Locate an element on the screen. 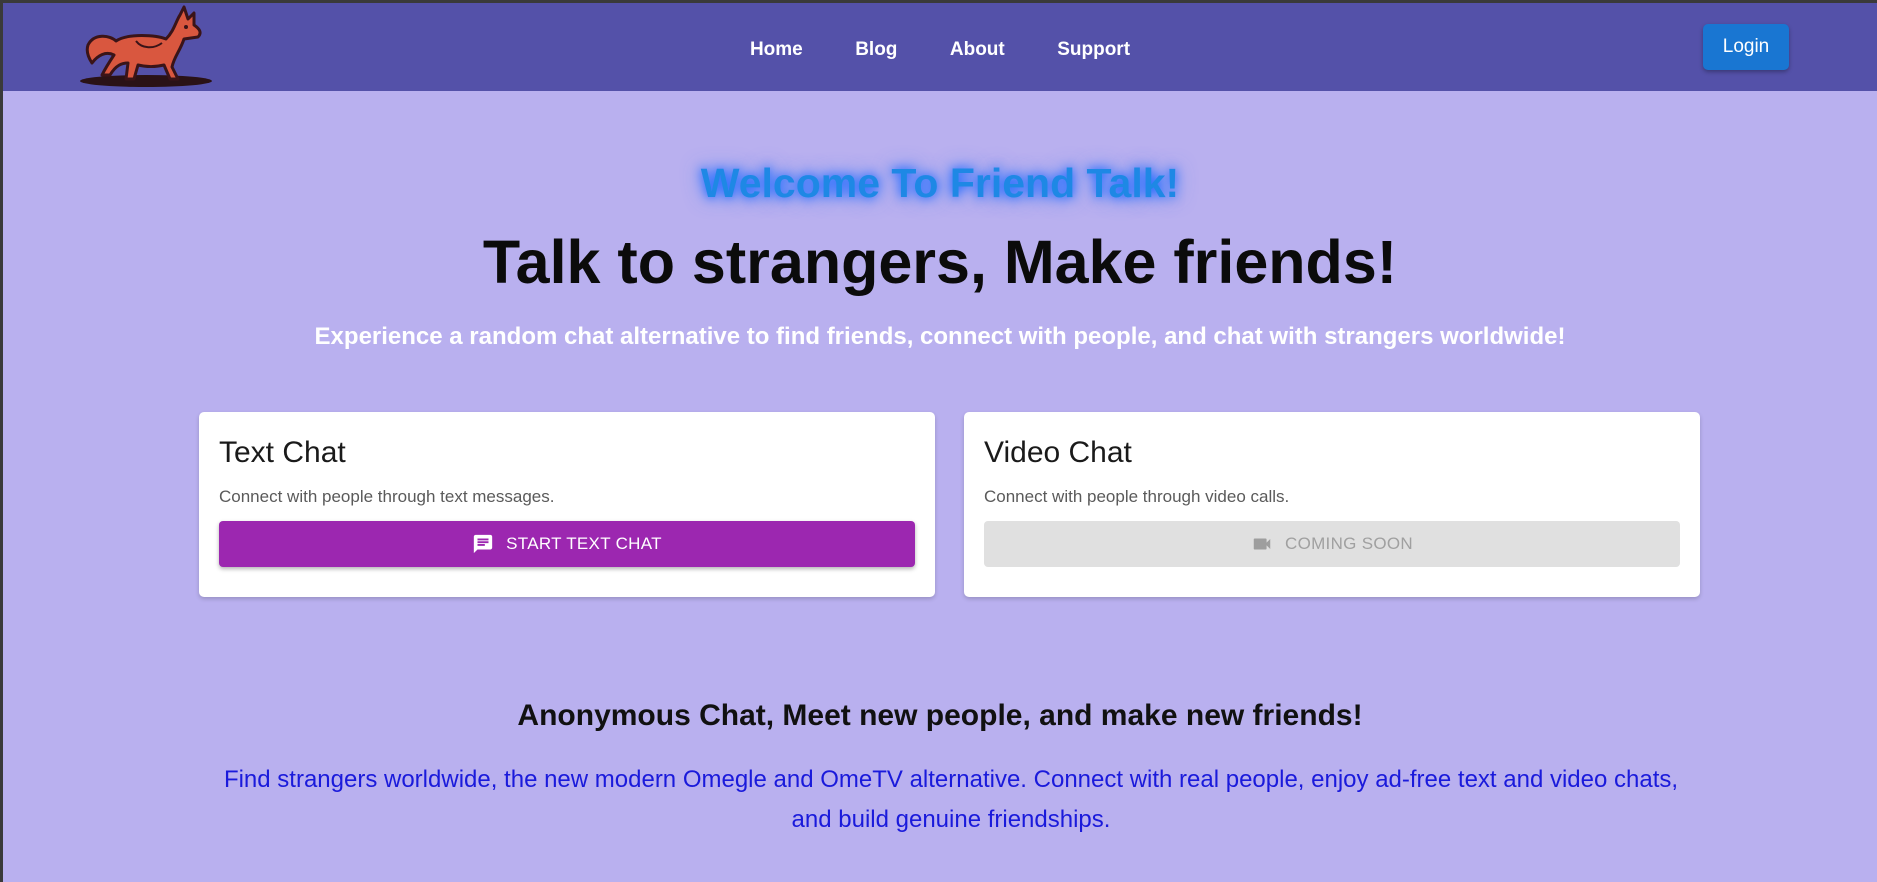 This screenshot has height=882, width=1877. welcome-heading: Welcome To Friend Talk! is located at coordinates (940, 183).